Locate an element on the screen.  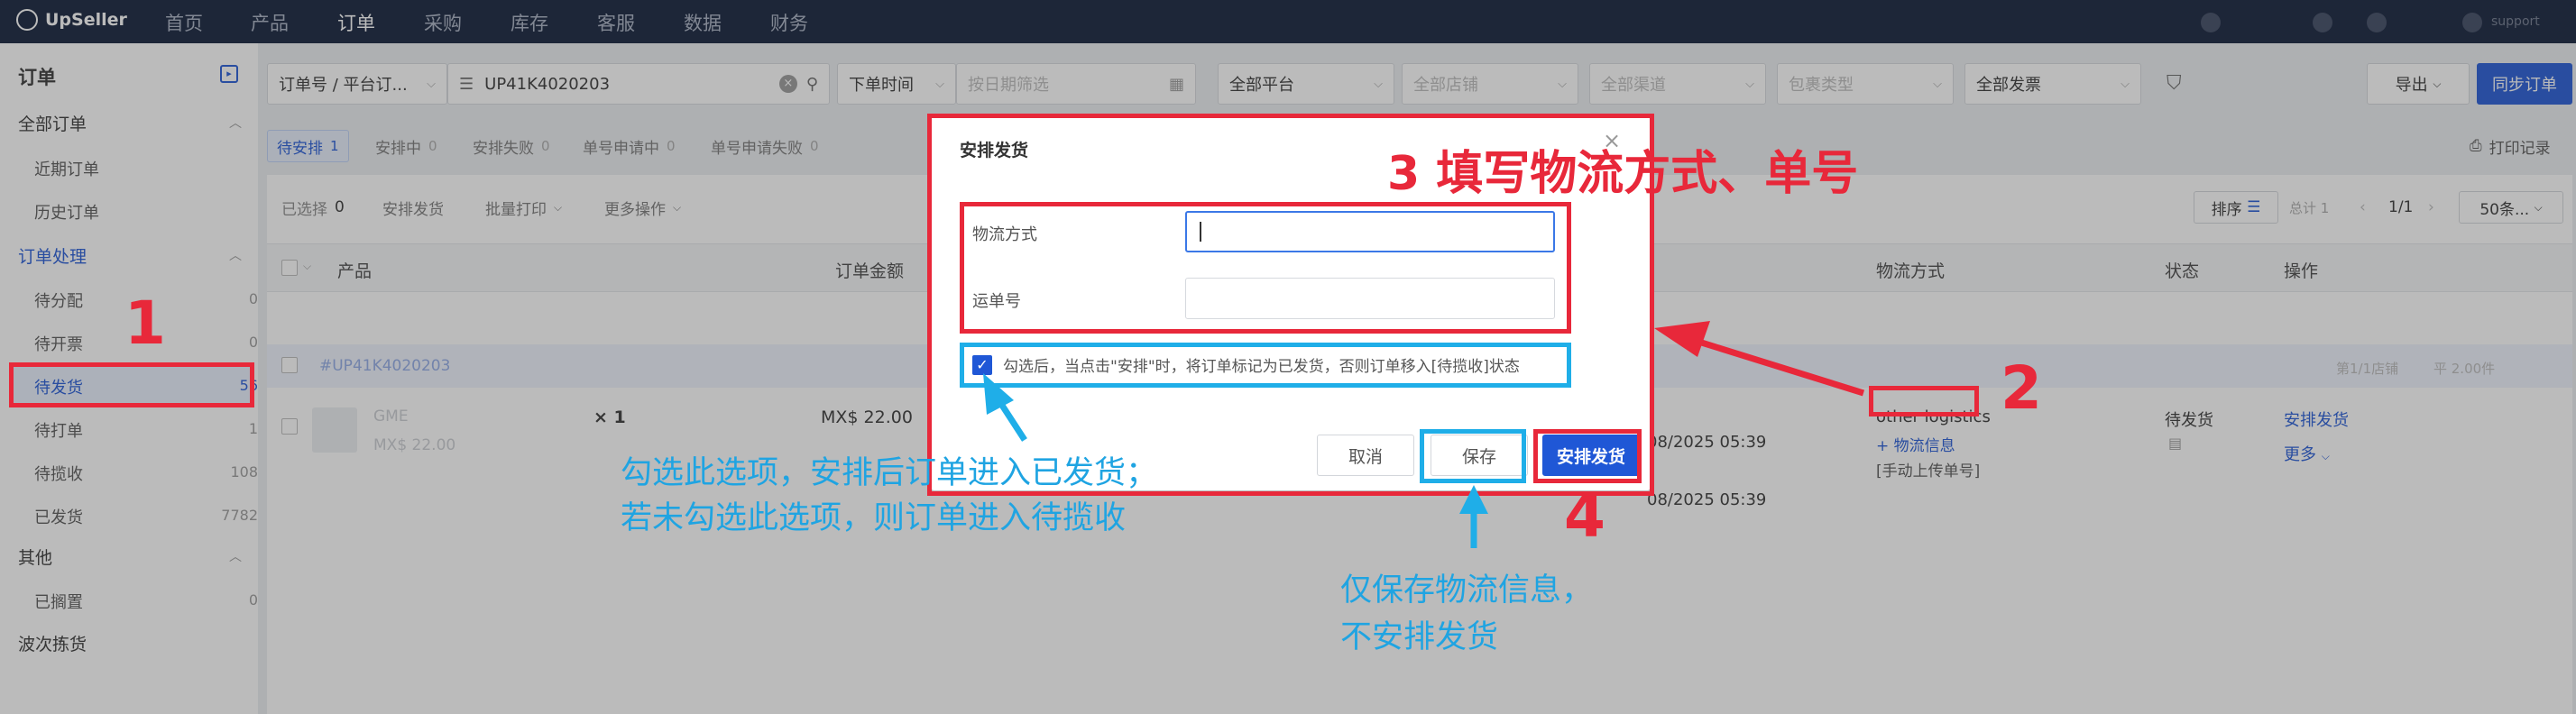
blue-arrow-line is located at coordinates (1012, 422).